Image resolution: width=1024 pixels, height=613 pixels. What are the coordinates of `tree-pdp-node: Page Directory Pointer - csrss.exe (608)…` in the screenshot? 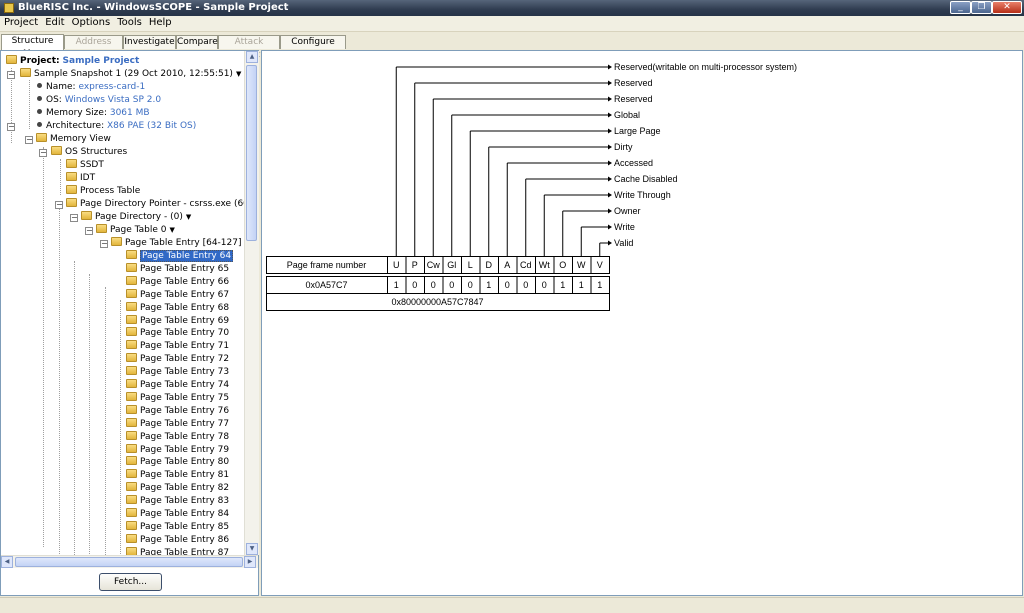 It's located at (155, 204).